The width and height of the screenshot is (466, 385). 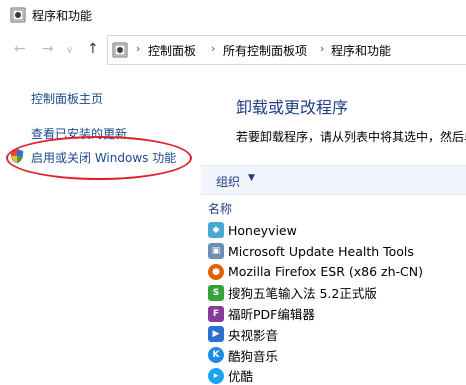 I want to click on sogou-wubi-icon: S, so click(x=216, y=292).